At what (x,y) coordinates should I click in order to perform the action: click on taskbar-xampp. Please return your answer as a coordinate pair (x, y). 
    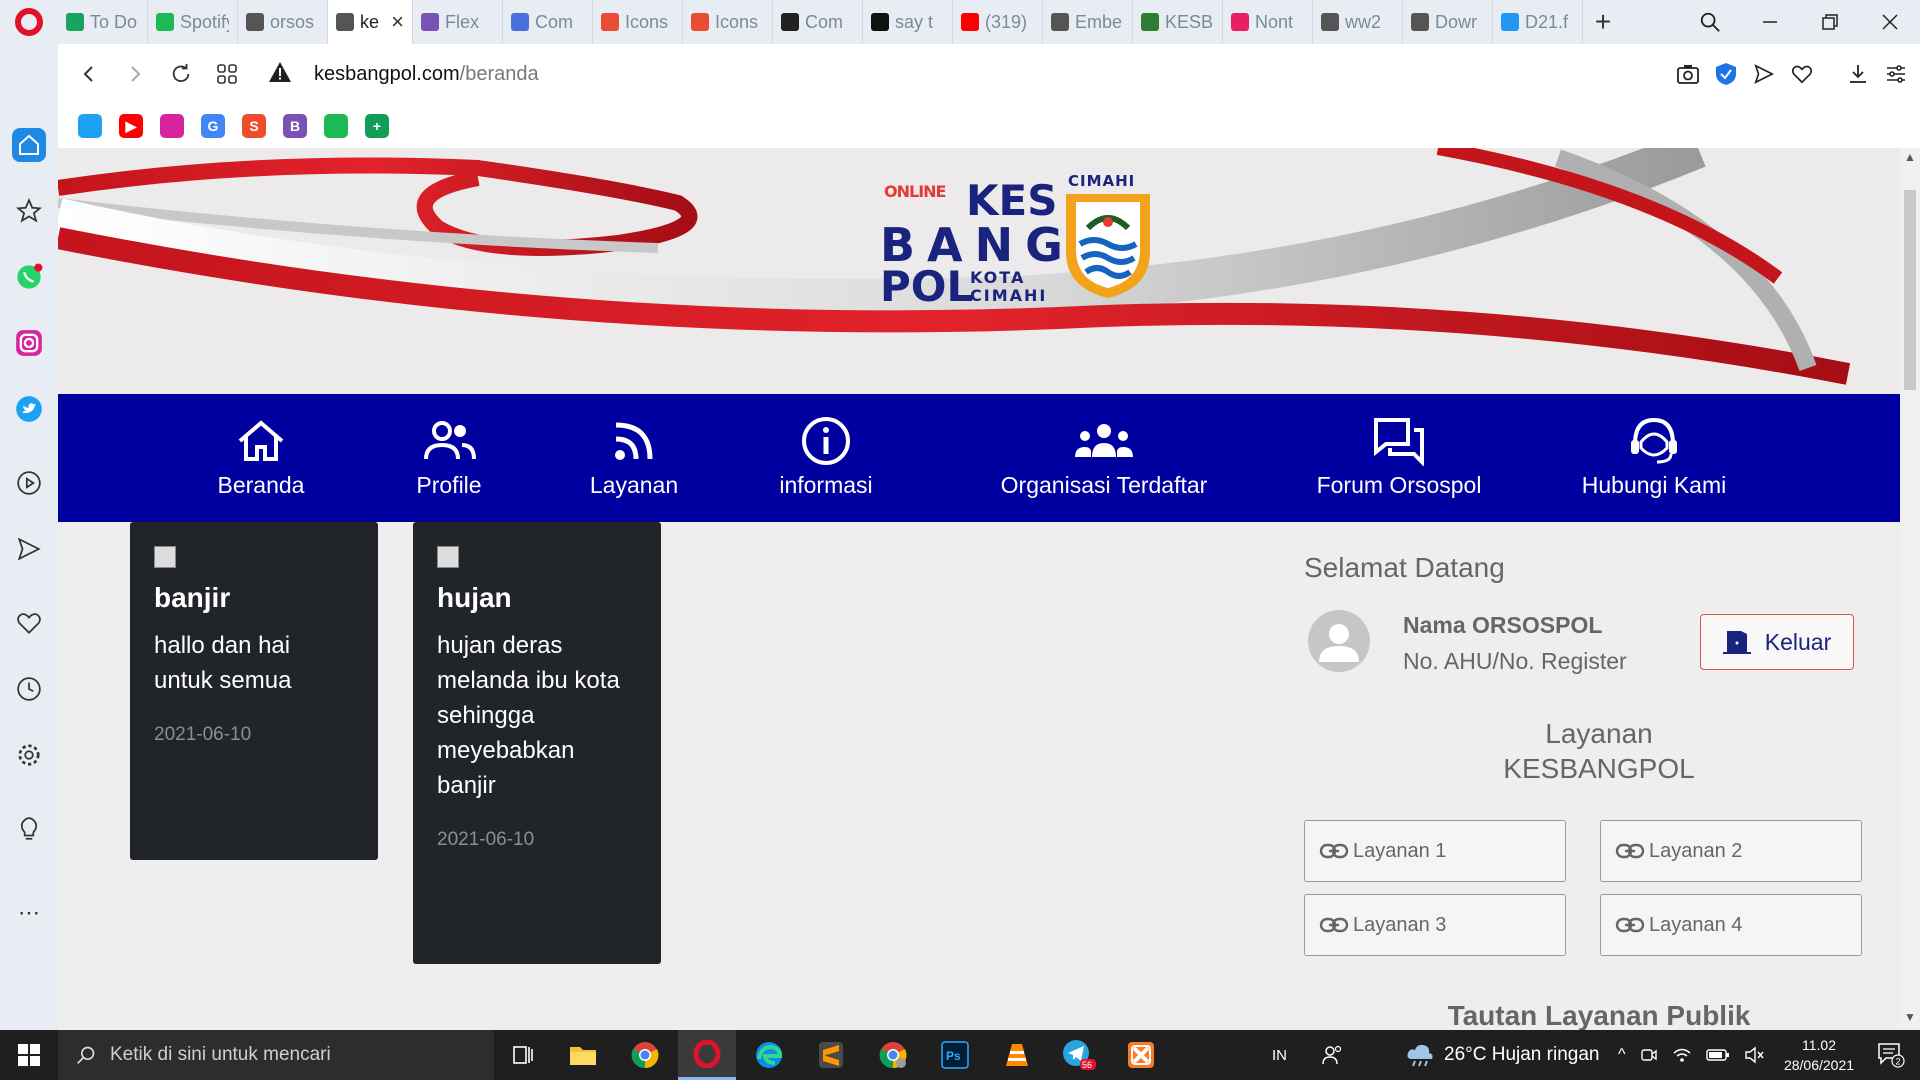
    Looking at the image, I should click on (1141, 1055).